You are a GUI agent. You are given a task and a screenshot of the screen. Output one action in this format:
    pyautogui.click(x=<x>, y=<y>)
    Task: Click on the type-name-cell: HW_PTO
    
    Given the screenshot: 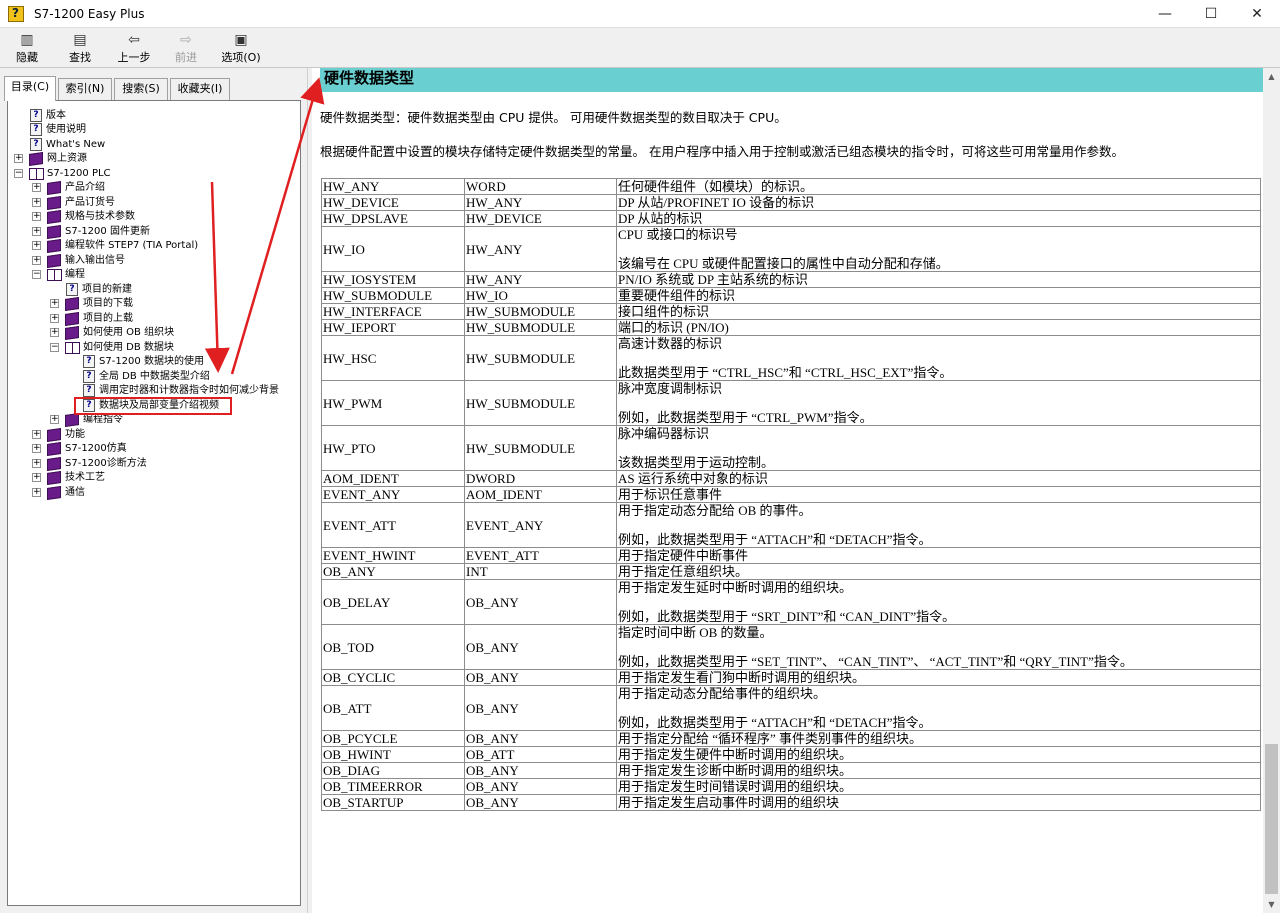 What is the action you would take?
    pyautogui.click(x=393, y=448)
    